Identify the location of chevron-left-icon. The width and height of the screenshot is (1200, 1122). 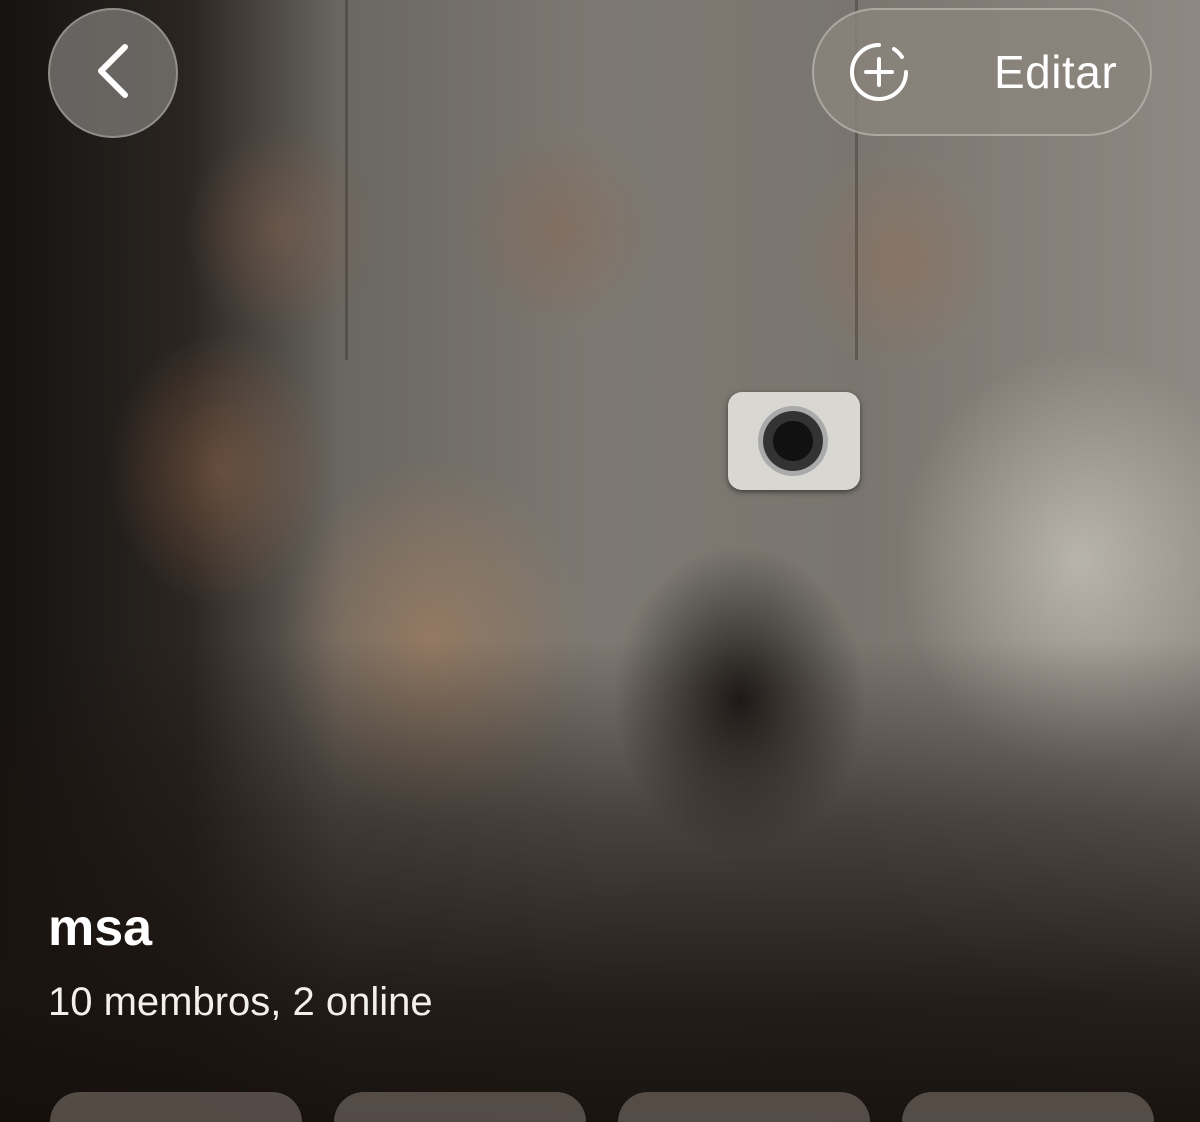
(113, 73).